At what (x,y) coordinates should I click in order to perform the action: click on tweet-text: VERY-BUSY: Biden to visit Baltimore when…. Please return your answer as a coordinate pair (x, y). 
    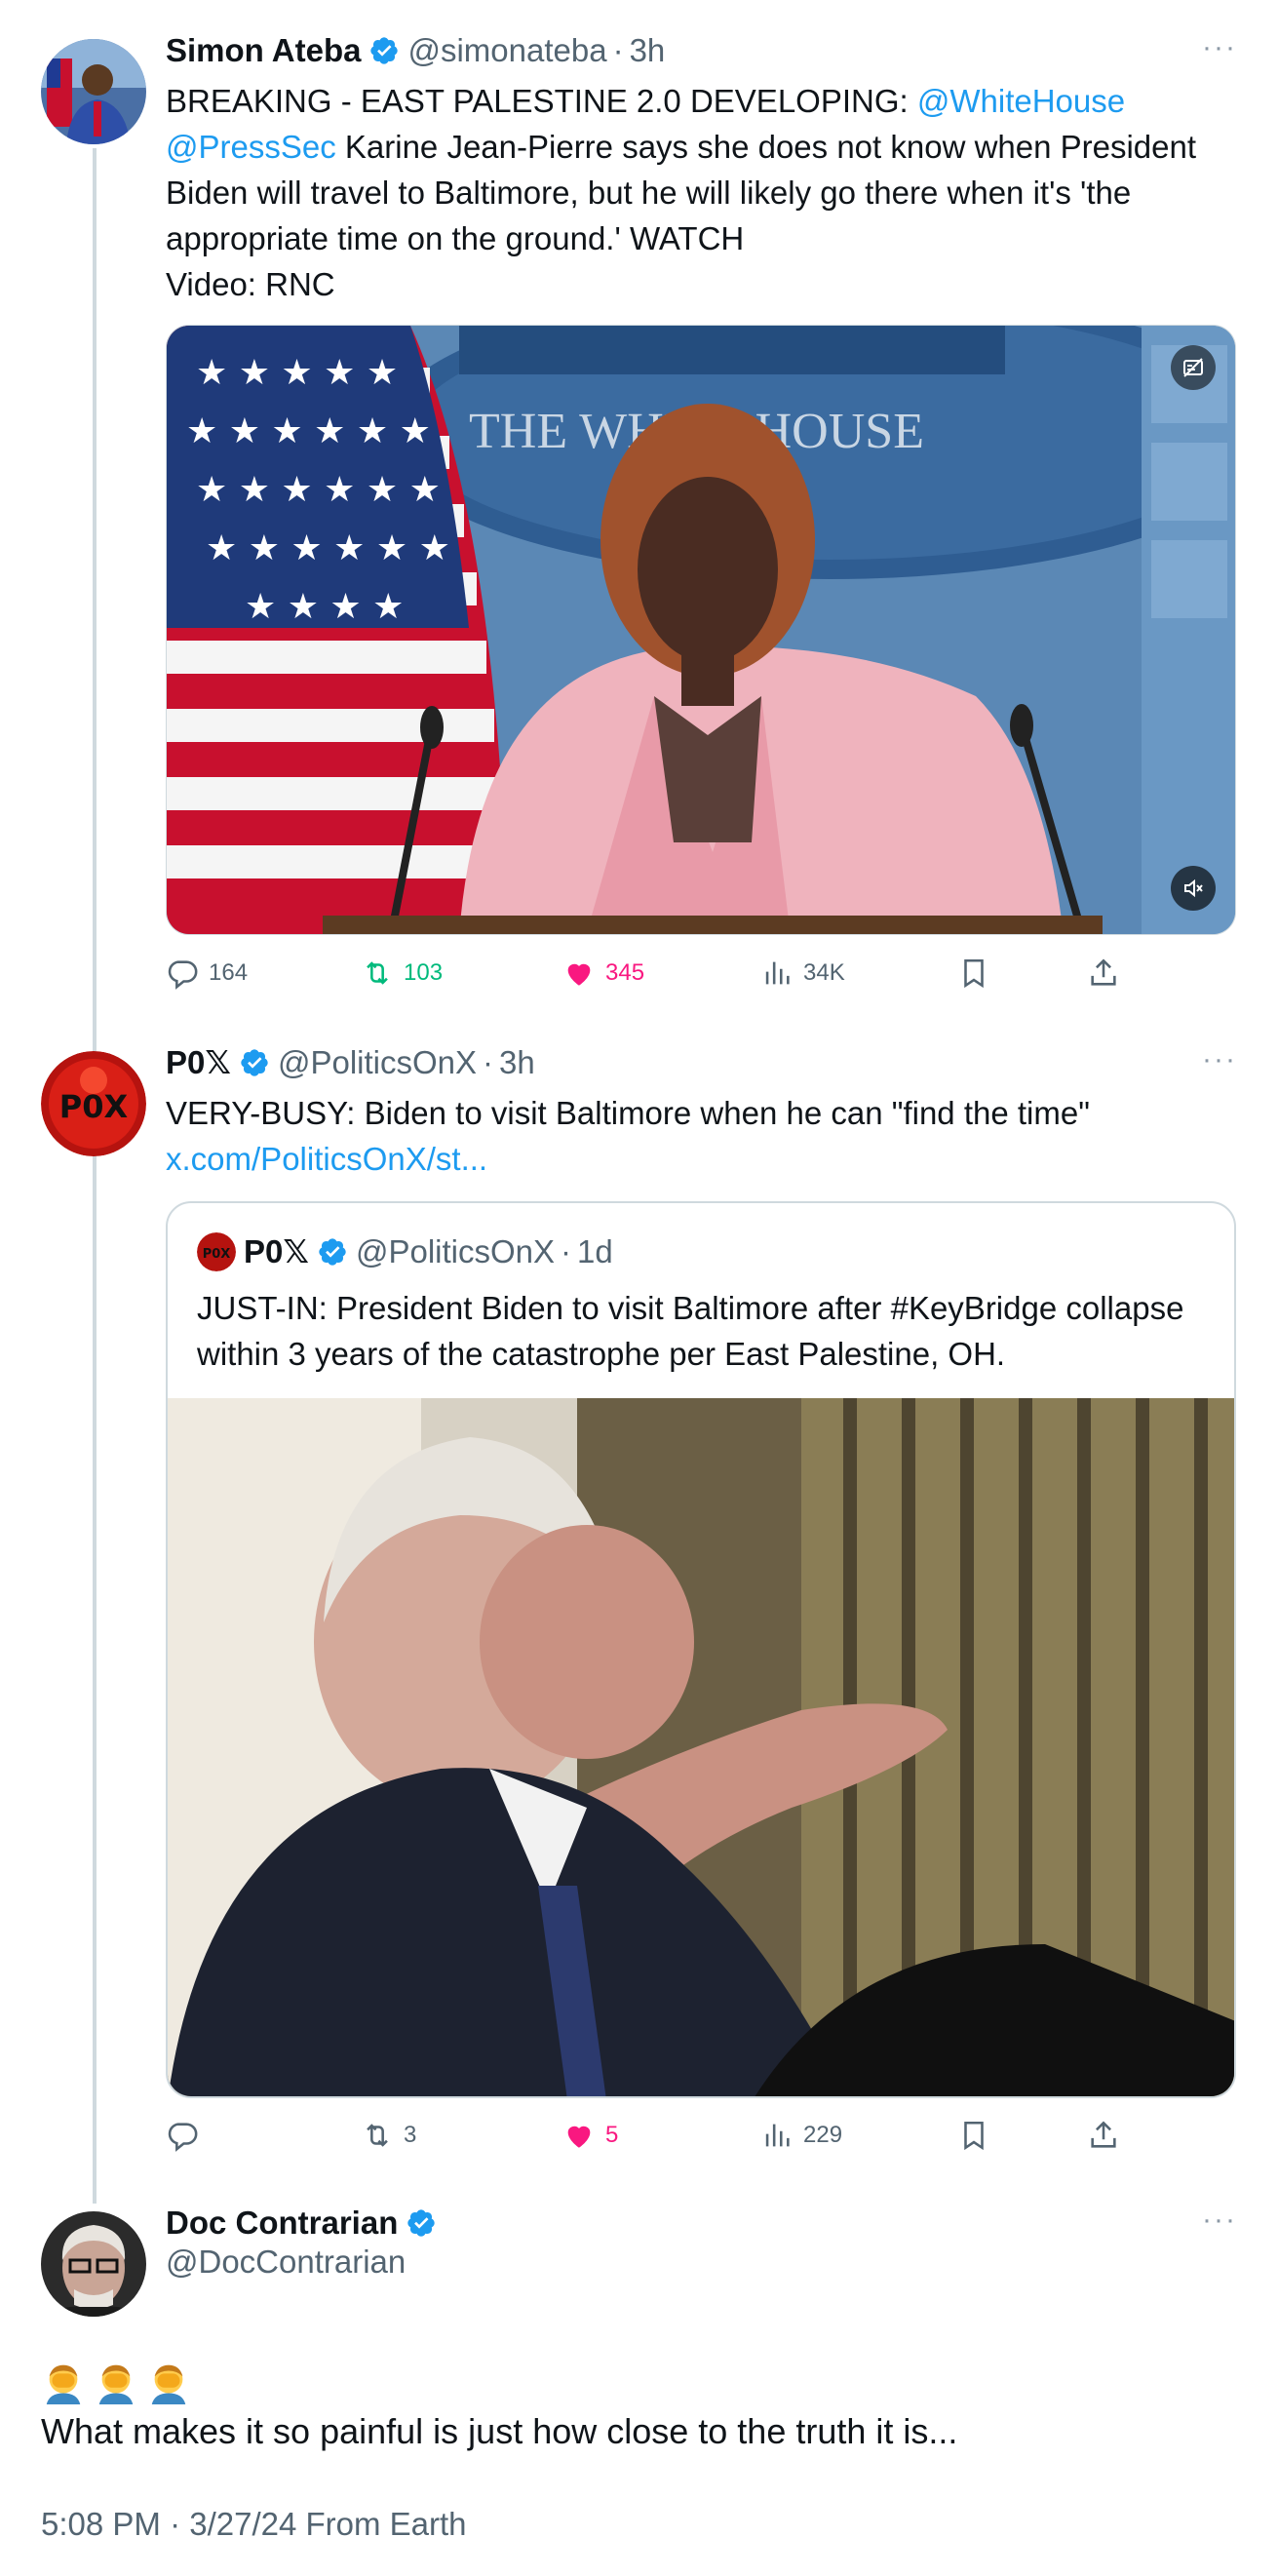
    Looking at the image, I should click on (628, 1136).